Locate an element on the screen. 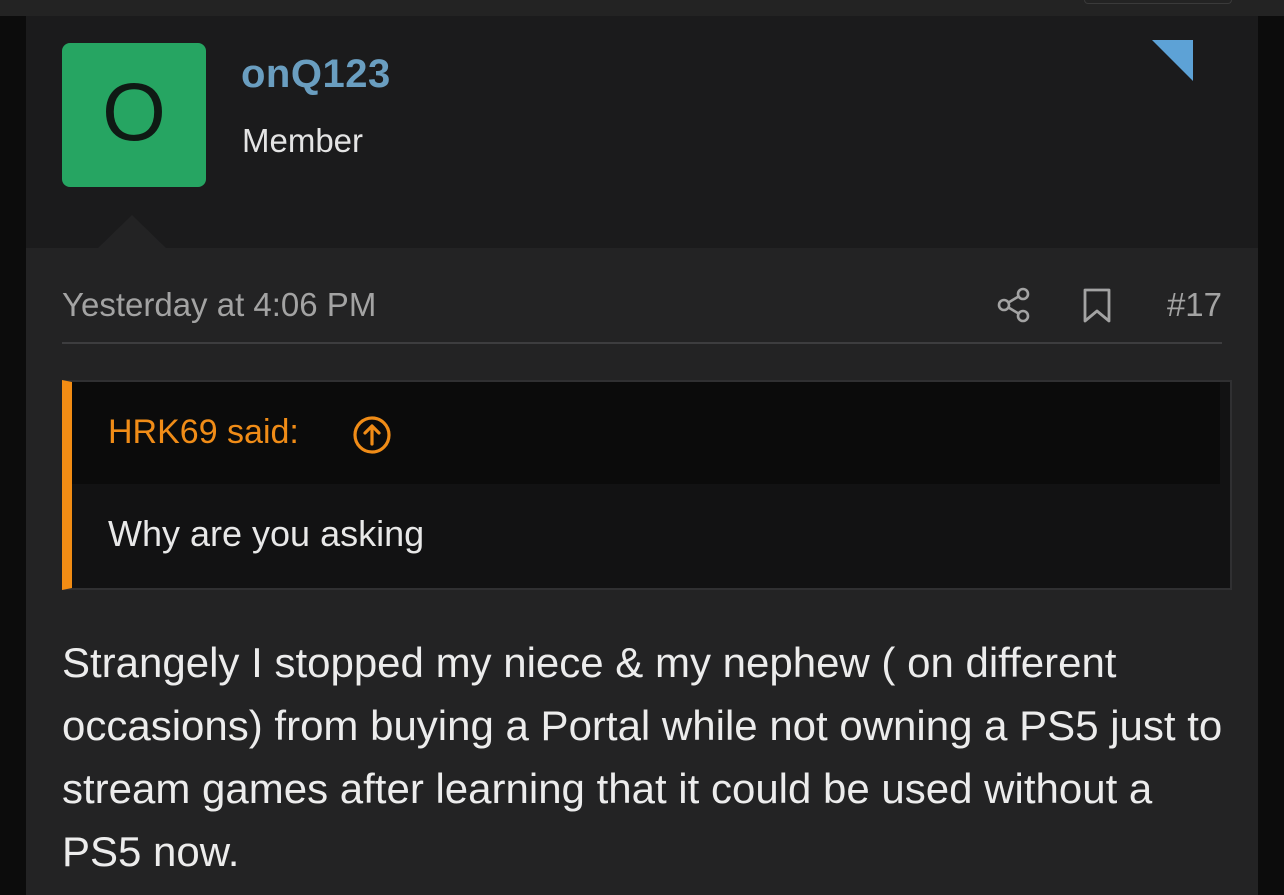 This screenshot has height=895, width=1284. bookmark-icon is located at coordinates (1097, 306).